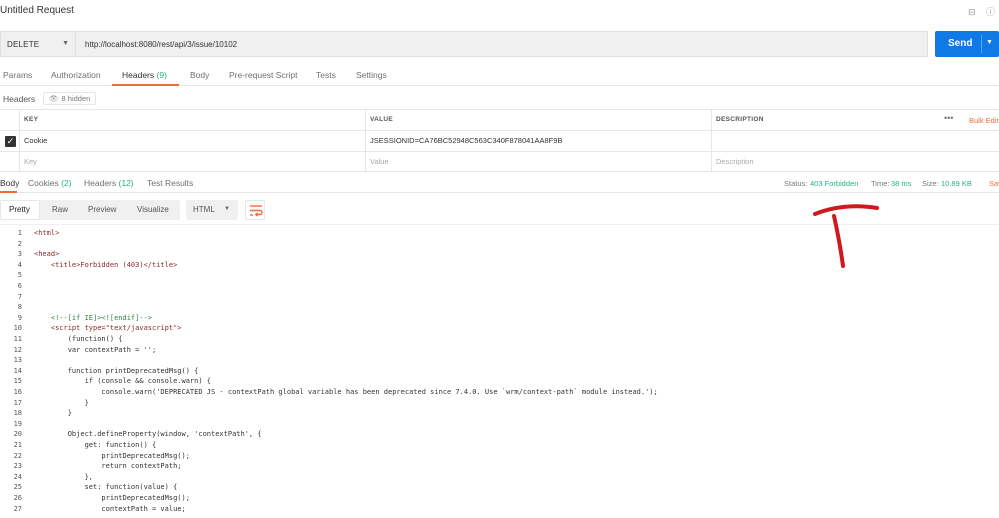  I want to click on more-options-icon: •••, so click(948, 118).